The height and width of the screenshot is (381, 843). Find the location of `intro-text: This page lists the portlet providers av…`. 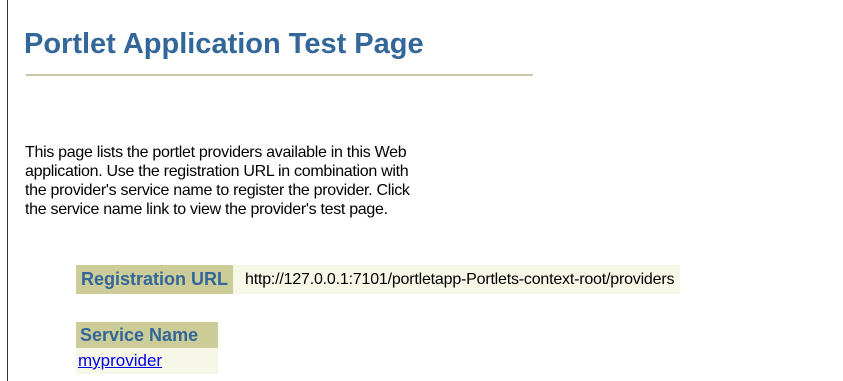

intro-text: This page lists the portlet providers av… is located at coordinates (295, 181).